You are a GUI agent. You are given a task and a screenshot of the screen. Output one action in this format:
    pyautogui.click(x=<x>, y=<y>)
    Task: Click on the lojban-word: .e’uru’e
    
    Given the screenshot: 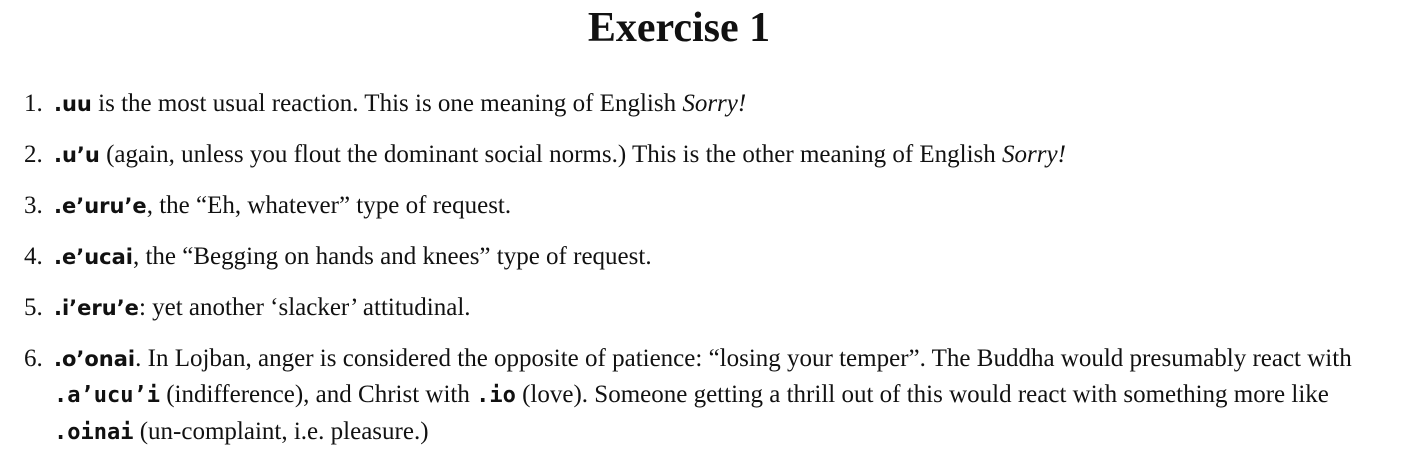 What is the action you would take?
    pyautogui.click(x=100, y=206)
    